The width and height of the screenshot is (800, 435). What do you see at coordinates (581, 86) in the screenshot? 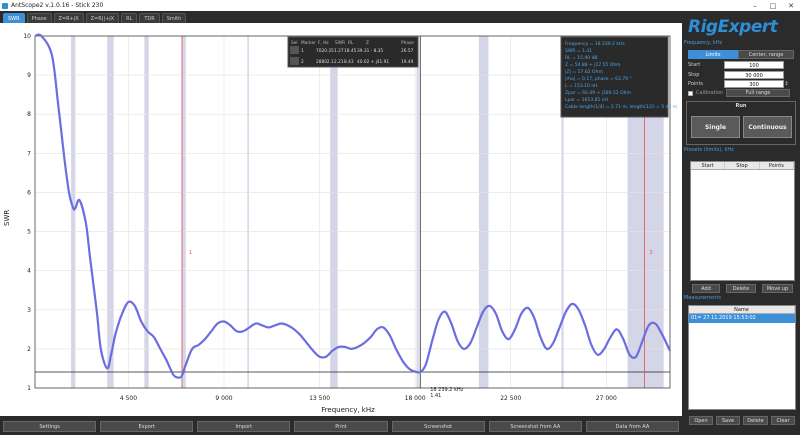
I see `info-line: L = 153.10 nH` at bounding box center [581, 86].